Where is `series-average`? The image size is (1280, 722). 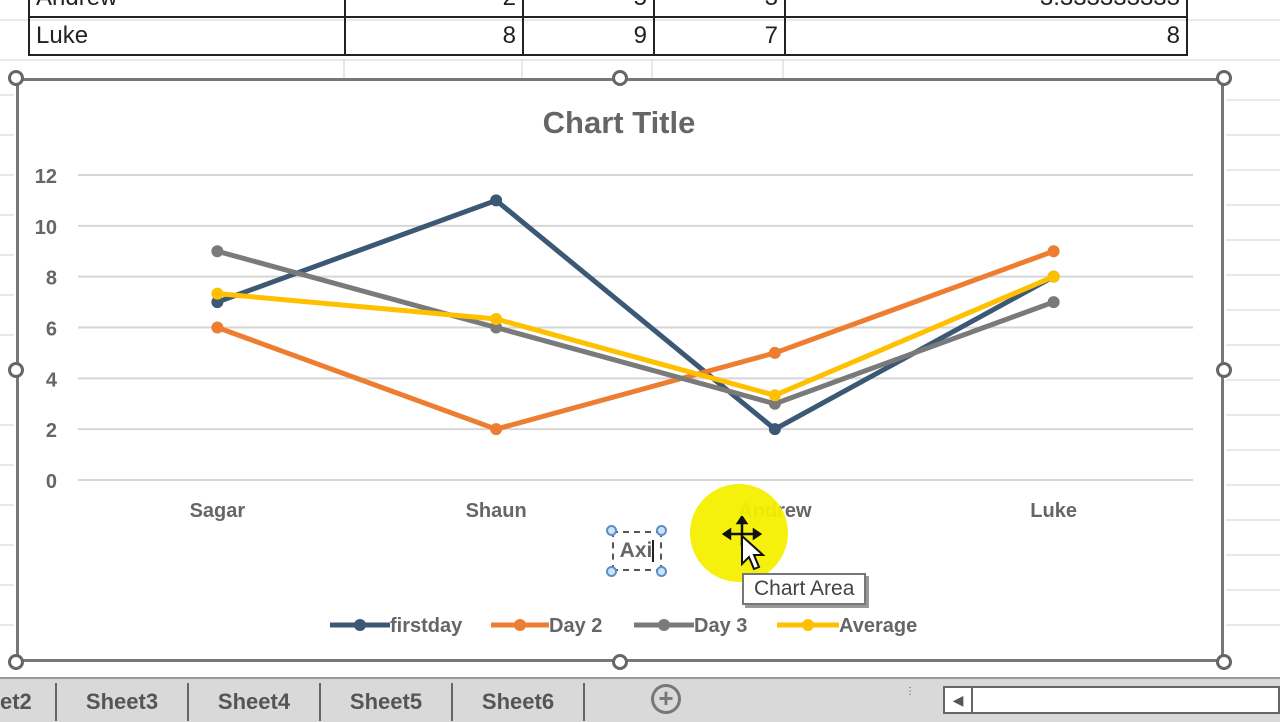 series-average is located at coordinates (635, 336).